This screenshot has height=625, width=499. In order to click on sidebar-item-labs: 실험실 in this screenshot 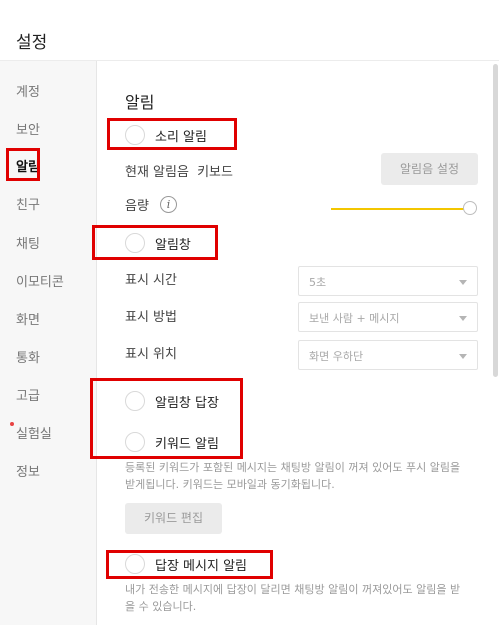, I will do `click(31, 432)`.